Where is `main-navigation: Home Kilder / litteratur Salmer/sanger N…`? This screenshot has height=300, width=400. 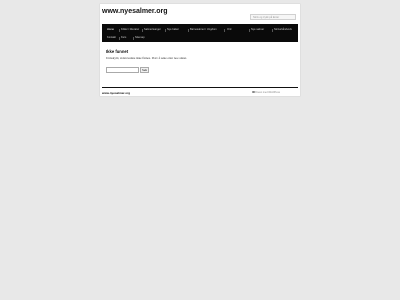 main-navigation: Home Kilder / litteratur Salmer/sanger N… is located at coordinates (200, 33).